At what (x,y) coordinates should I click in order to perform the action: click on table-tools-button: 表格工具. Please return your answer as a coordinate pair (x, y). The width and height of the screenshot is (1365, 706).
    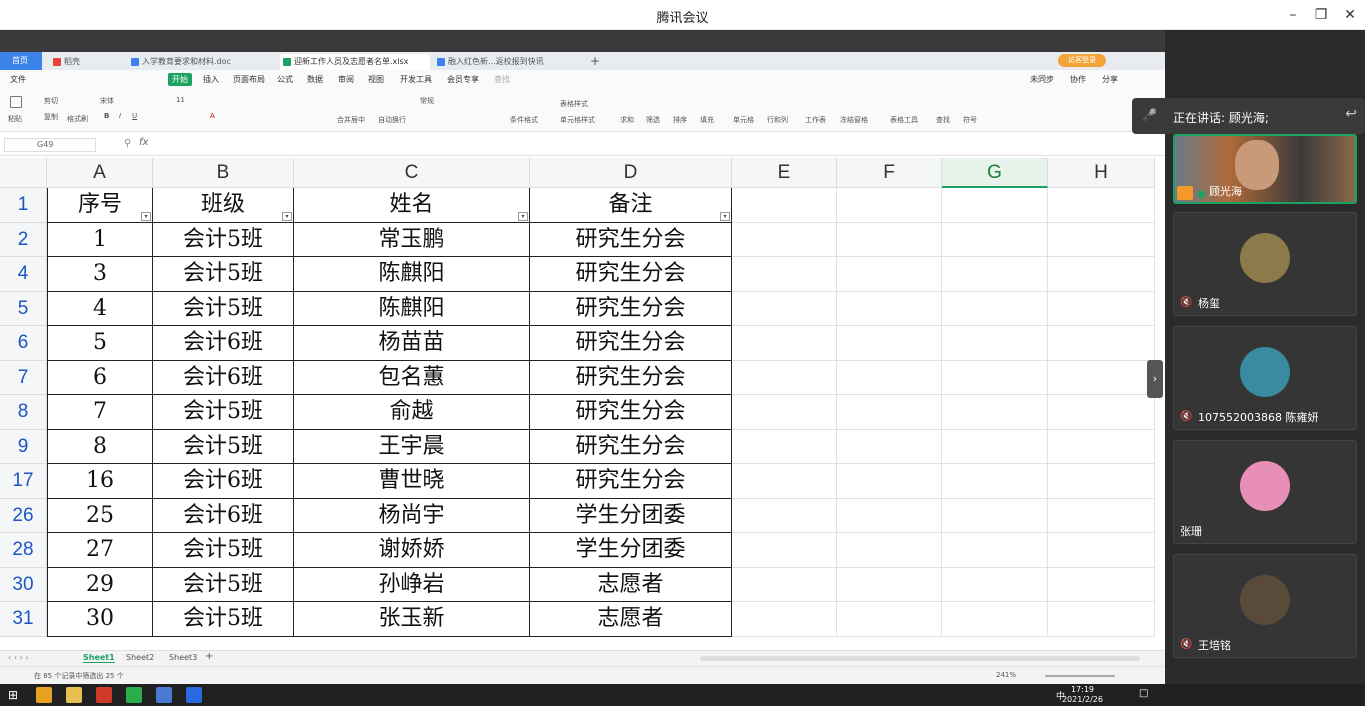
    Looking at the image, I should click on (904, 120).